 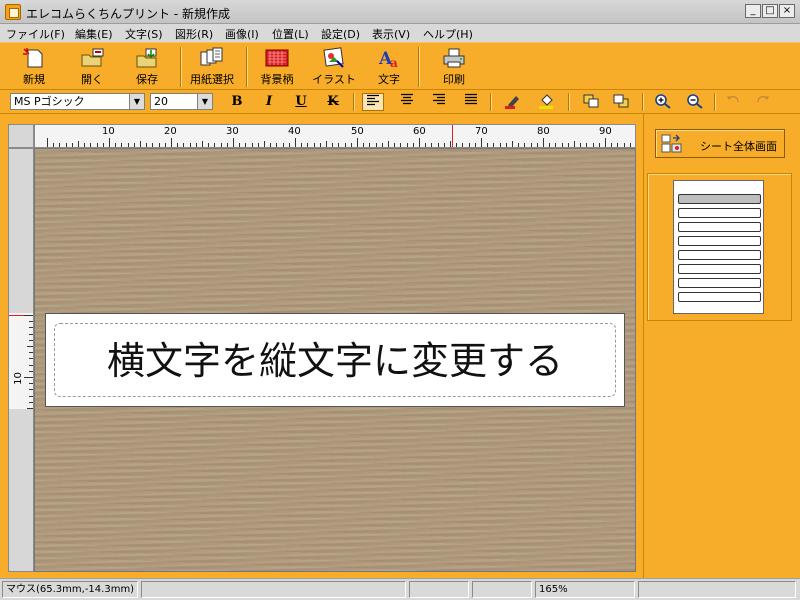 I want to click on zoom-in-button, so click(x=663, y=102).